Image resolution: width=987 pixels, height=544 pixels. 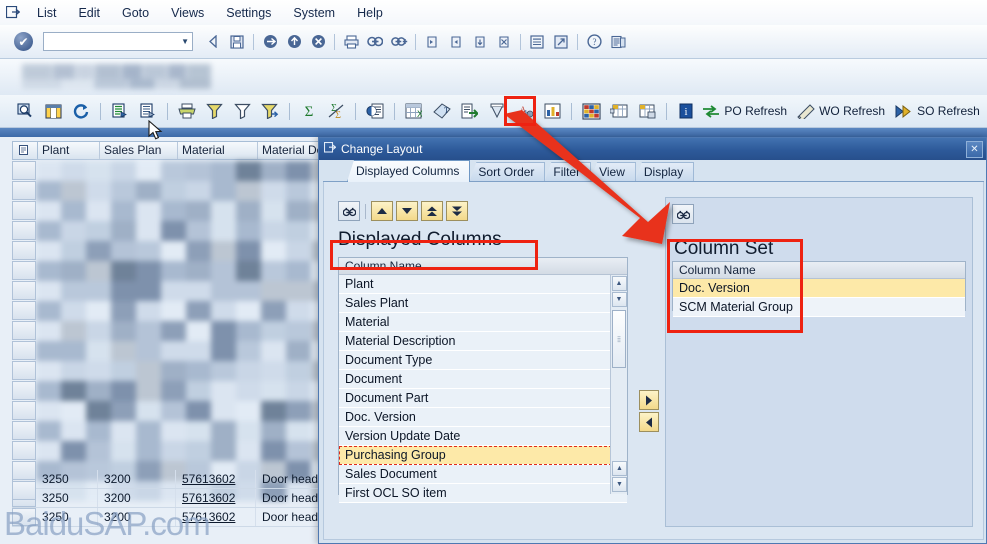 What do you see at coordinates (568, 172) in the screenshot?
I see `tab-filter: Filter` at bounding box center [568, 172].